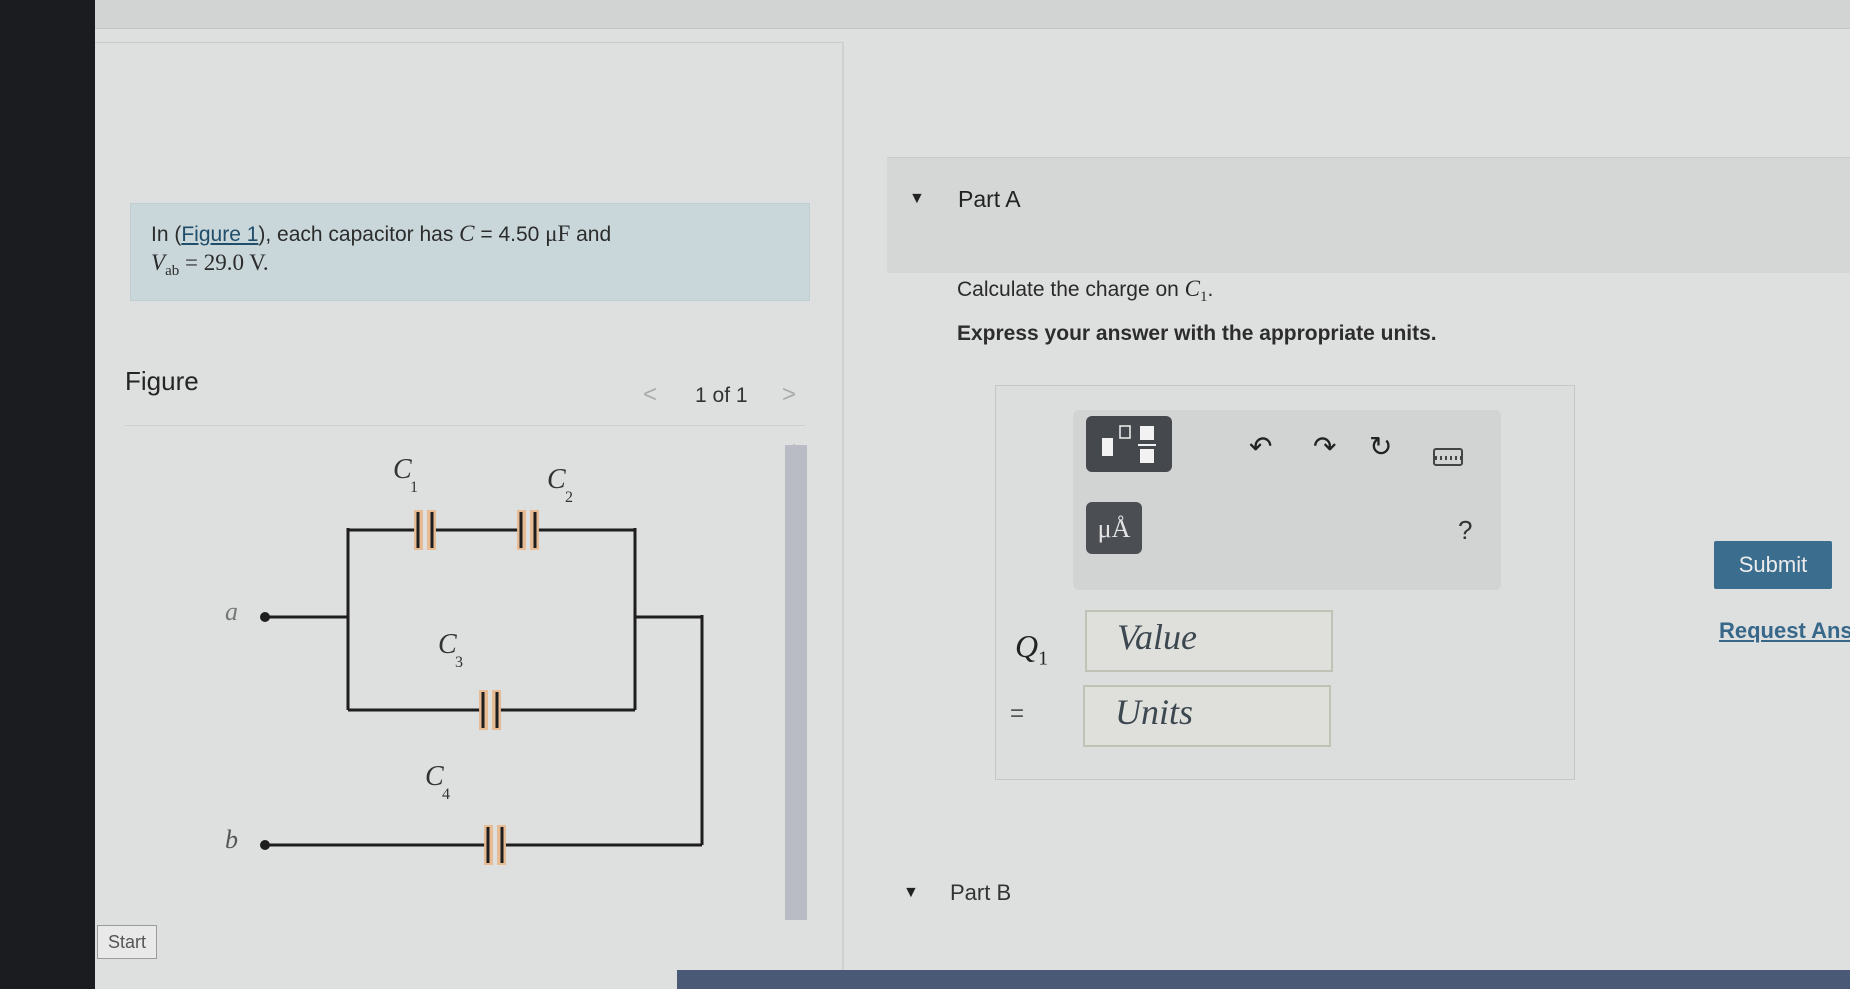 Image resolution: width=1850 pixels, height=989 pixels. I want to click on question-period: ., so click(1210, 289).